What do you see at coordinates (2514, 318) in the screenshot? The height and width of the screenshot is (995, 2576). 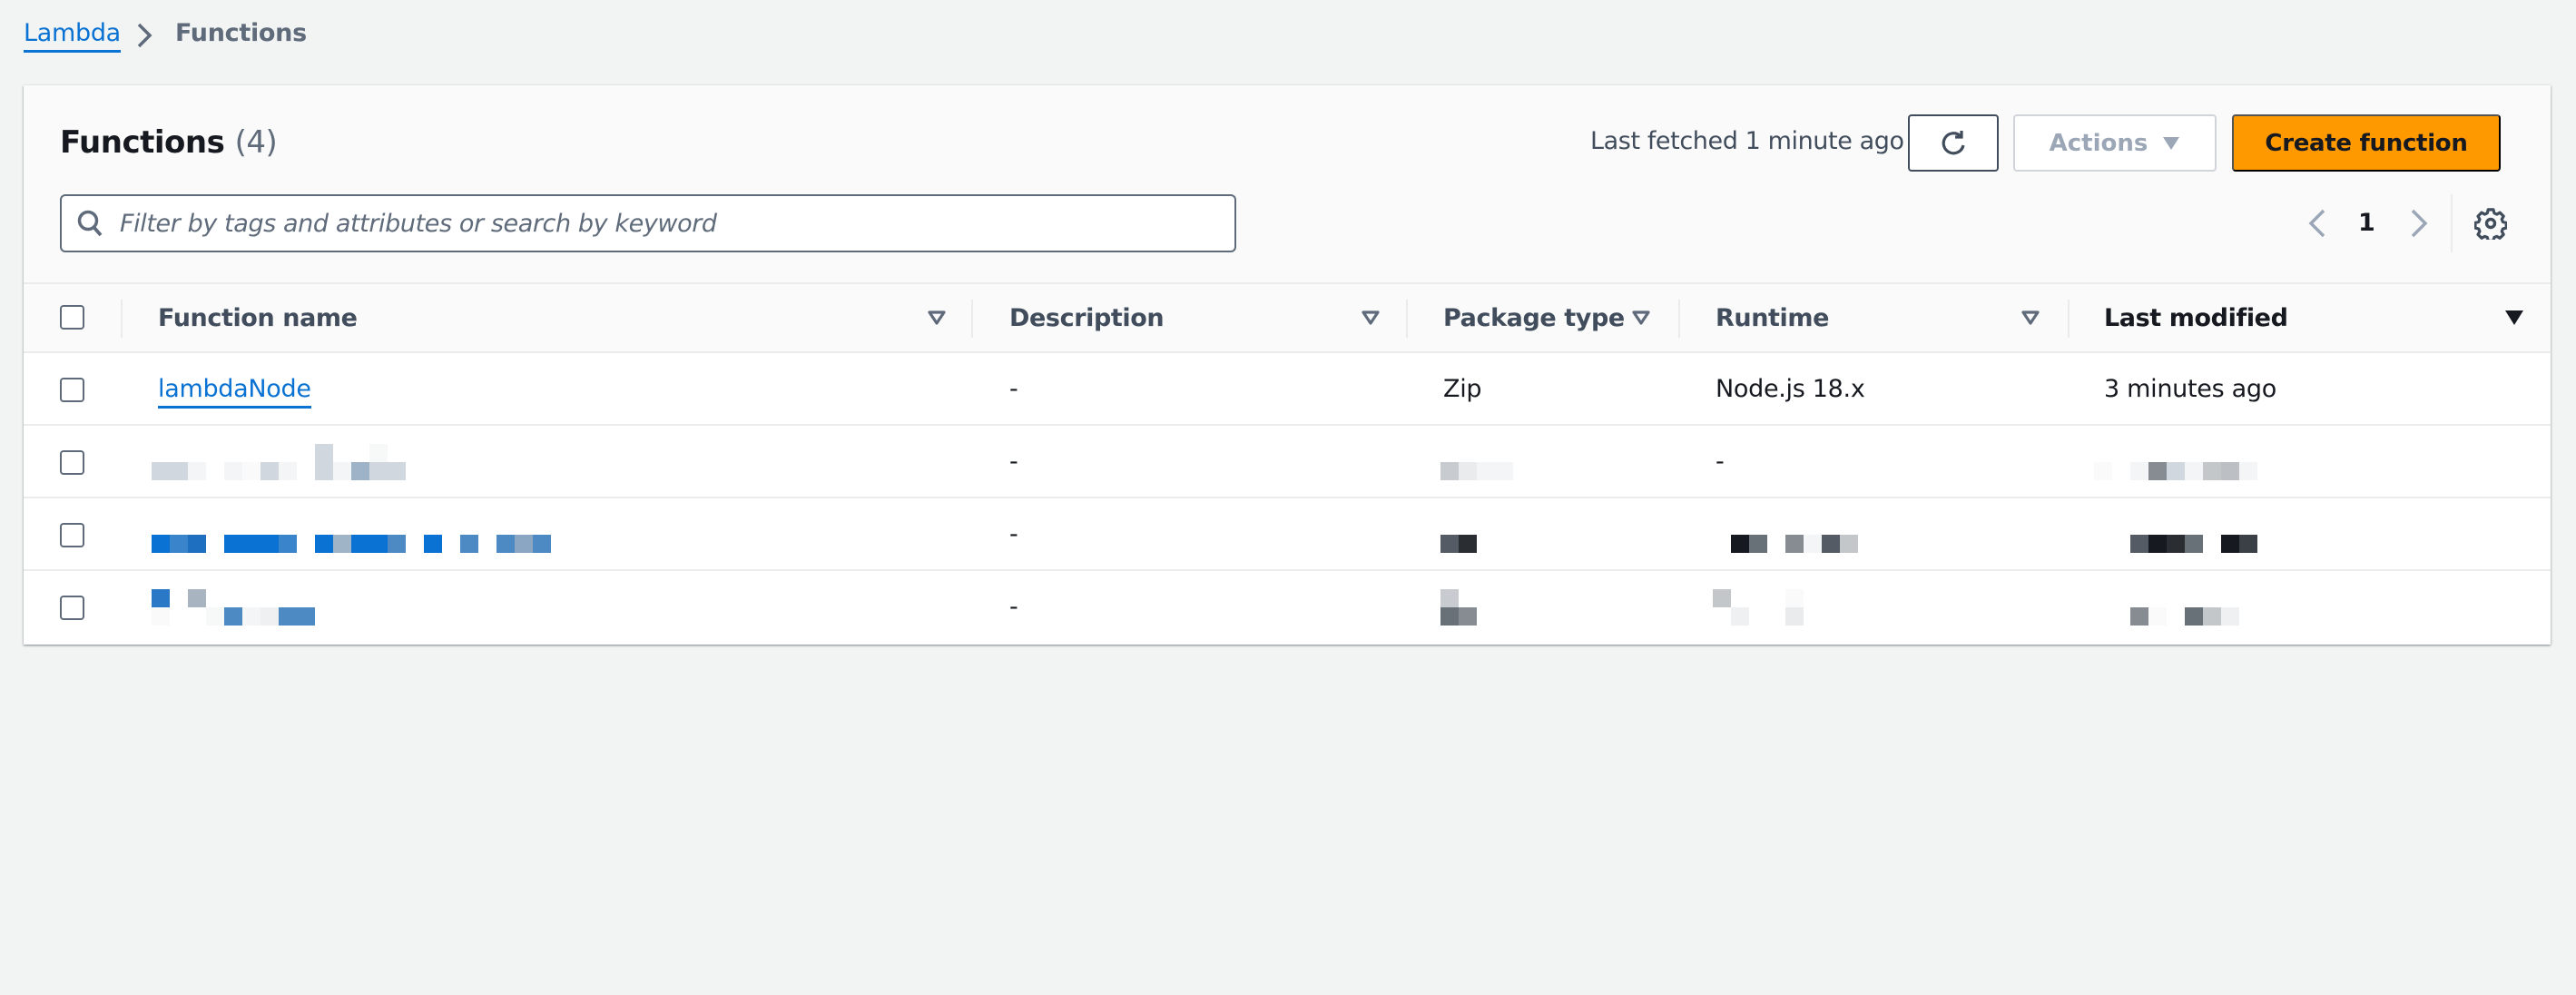 I see `sort-descending-icon` at bounding box center [2514, 318].